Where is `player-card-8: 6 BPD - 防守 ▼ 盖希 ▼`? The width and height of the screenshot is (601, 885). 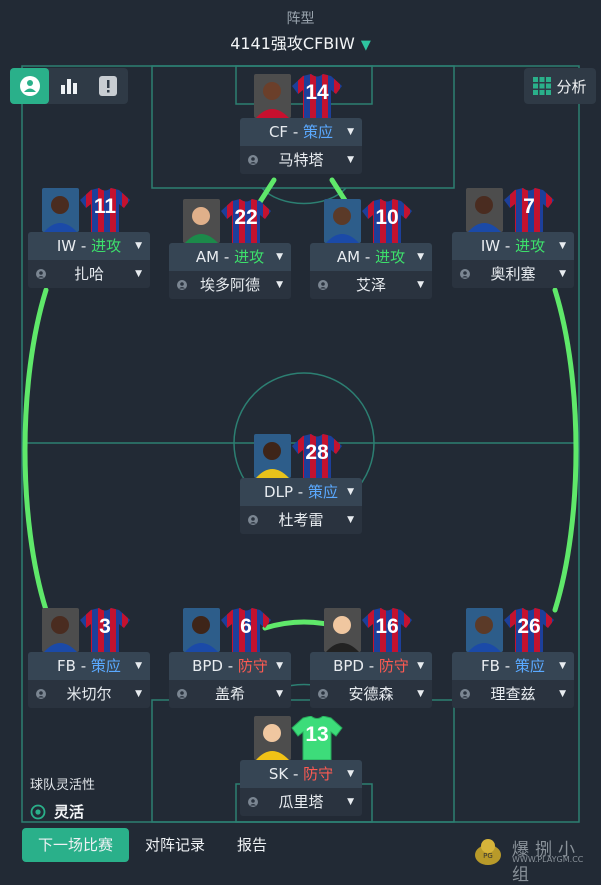
player-card-8: 6 BPD - 防守 ▼ 盖希 ▼ is located at coordinates (230, 658).